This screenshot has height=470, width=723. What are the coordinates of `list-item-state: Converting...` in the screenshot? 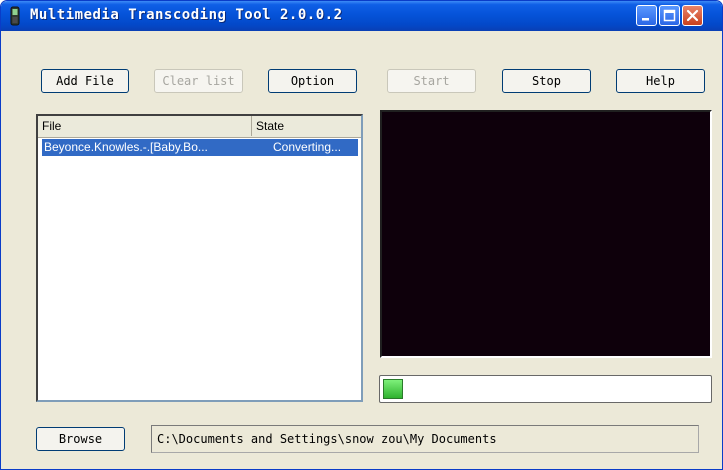 It's located at (307, 147).